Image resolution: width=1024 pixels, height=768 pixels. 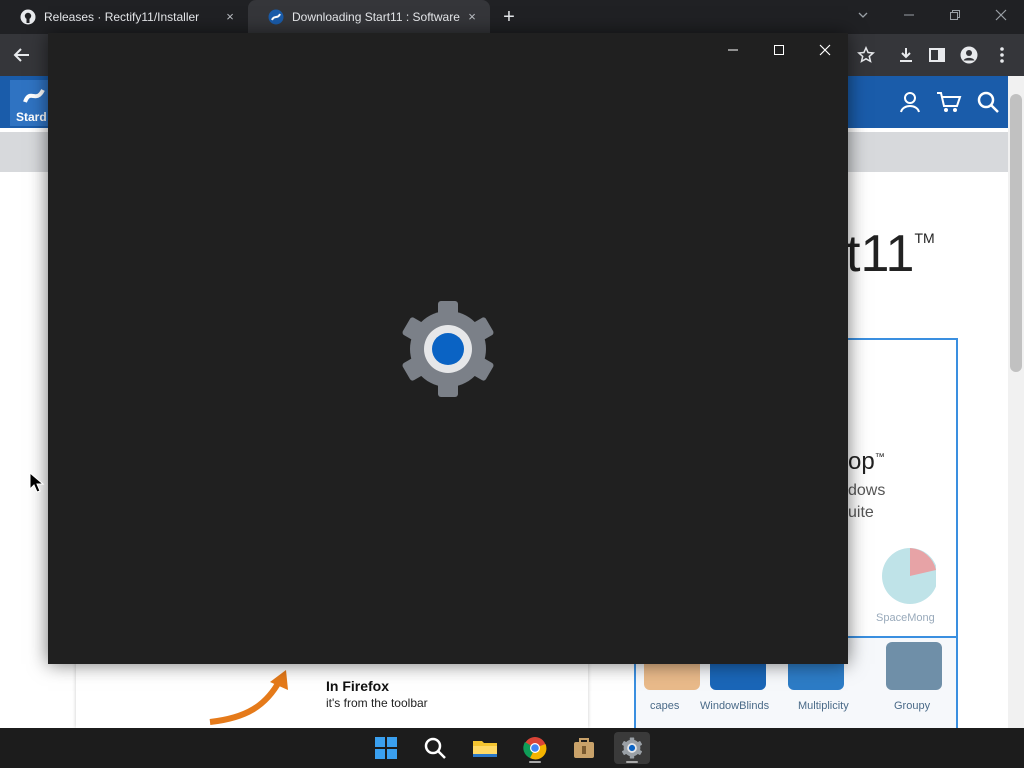 I want to click on tab-start11-download: Downloading Start11 : Software ×, so click(x=369, y=17).